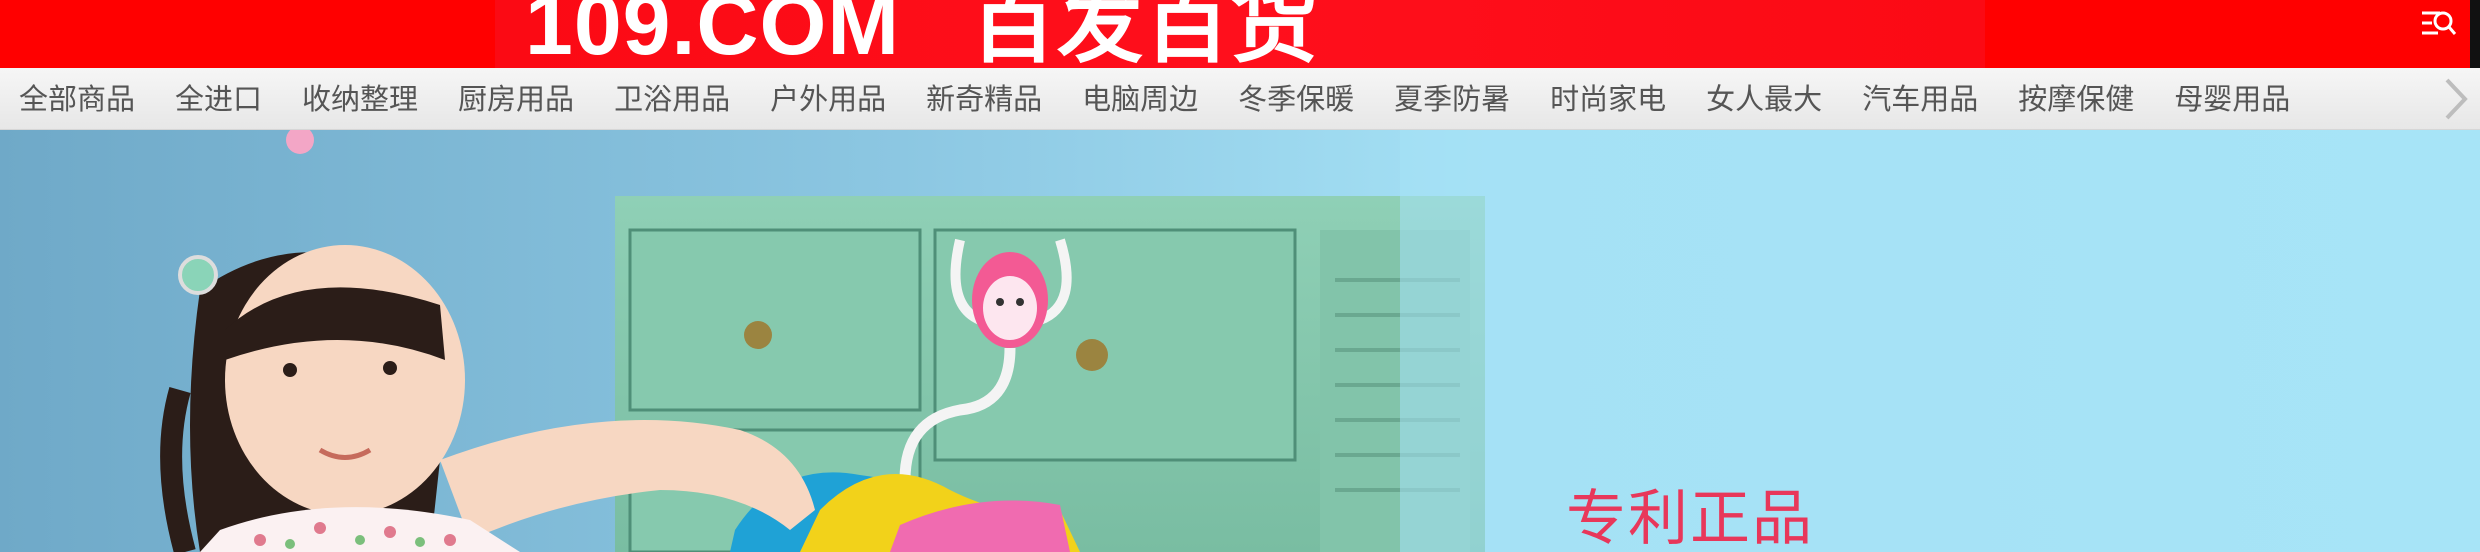  I want to click on category-novelty: 新奇精品, so click(984, 99).